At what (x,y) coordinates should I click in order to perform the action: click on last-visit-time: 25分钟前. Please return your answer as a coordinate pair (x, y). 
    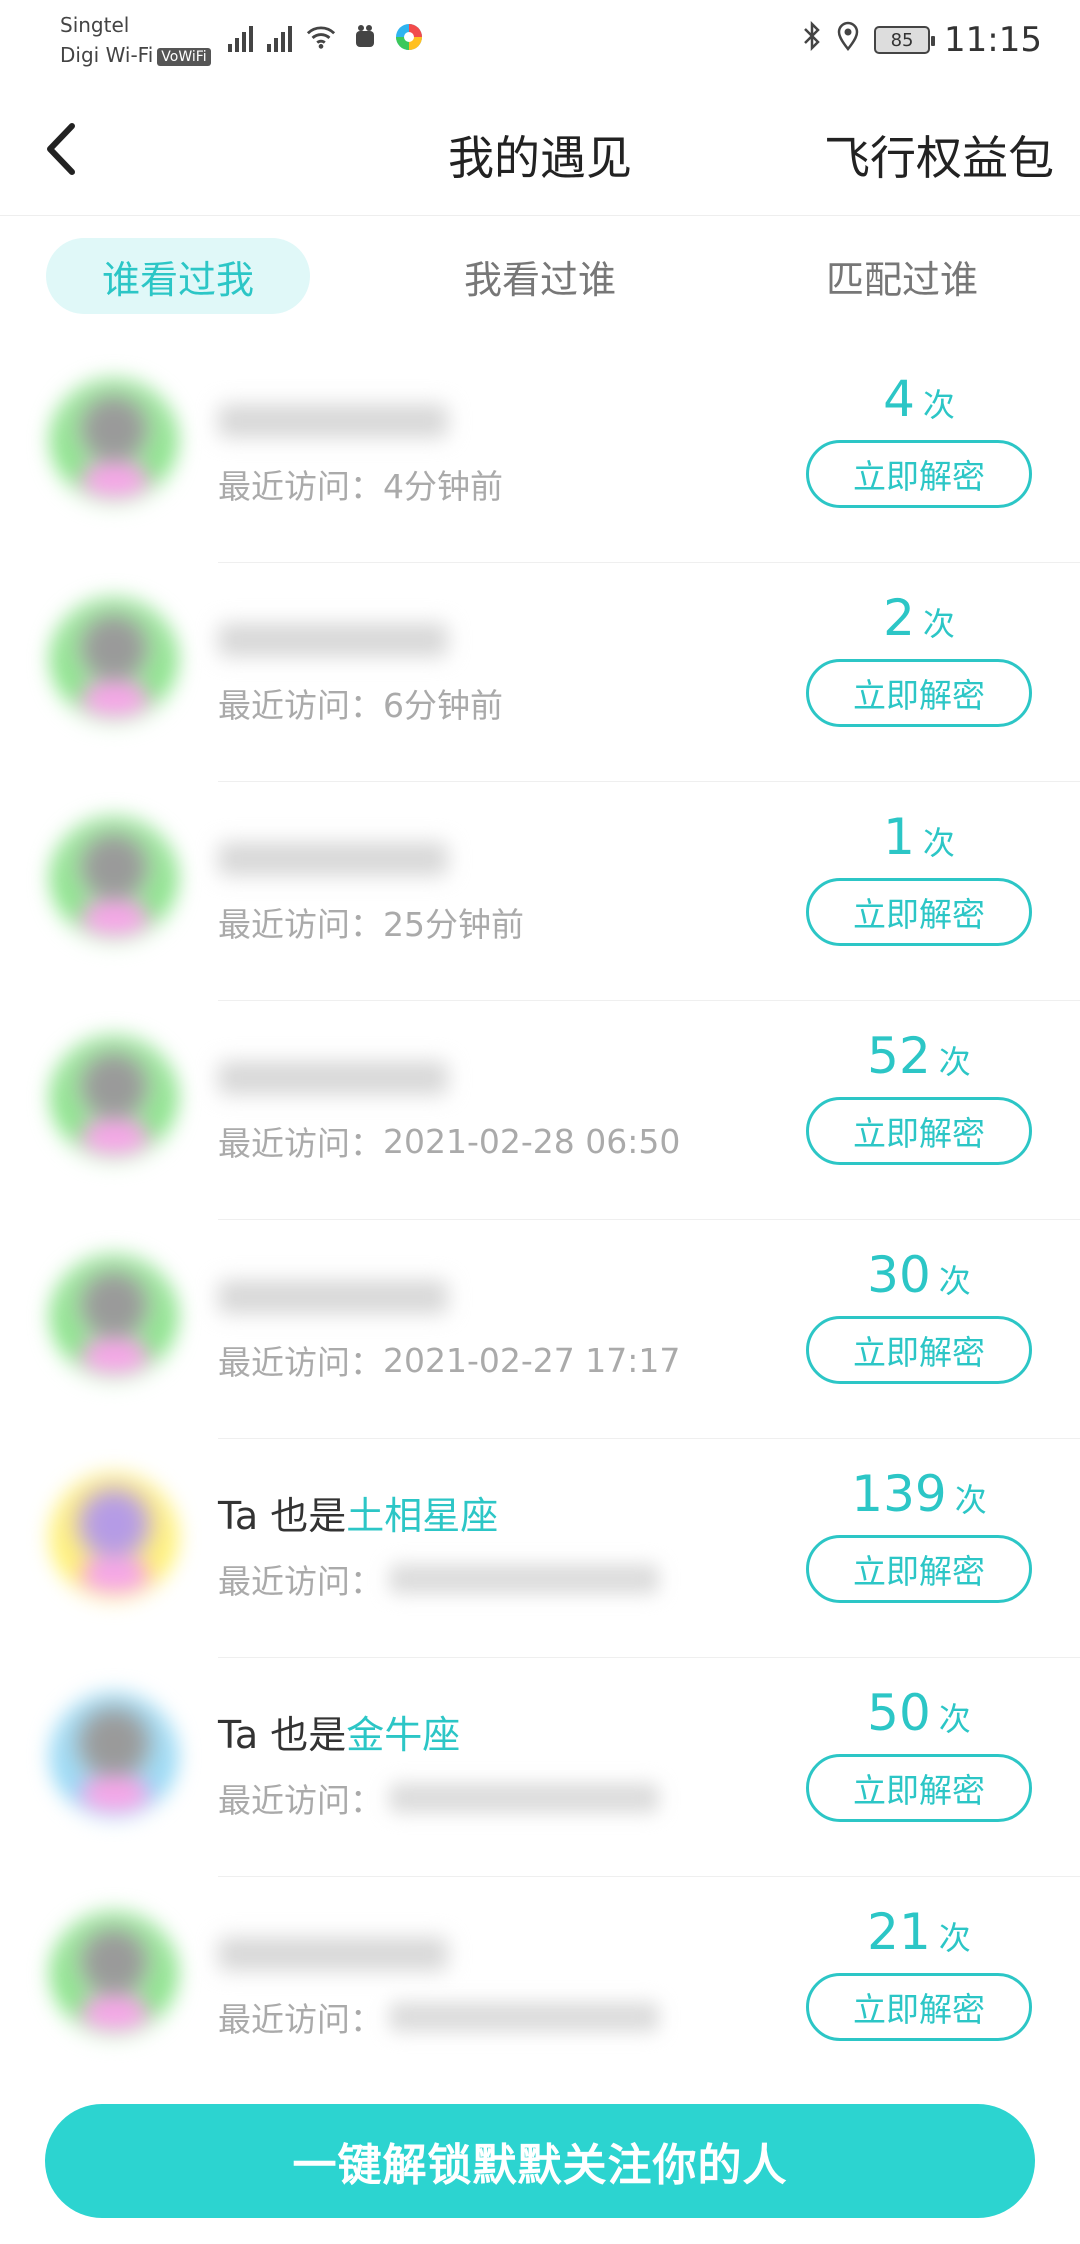
    Looking at the image, I should click on (453, 924).